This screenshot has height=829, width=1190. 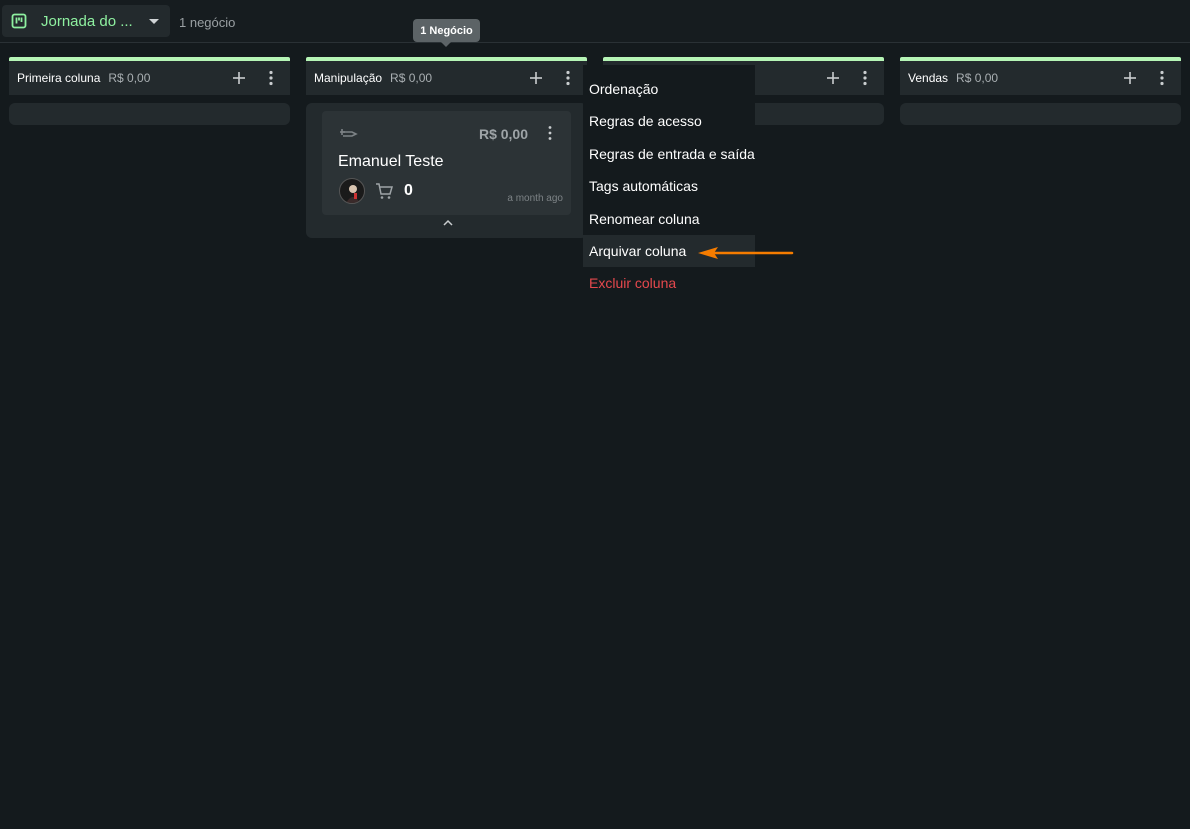 I want to click on avatar-image, so click(x=353, y=194).